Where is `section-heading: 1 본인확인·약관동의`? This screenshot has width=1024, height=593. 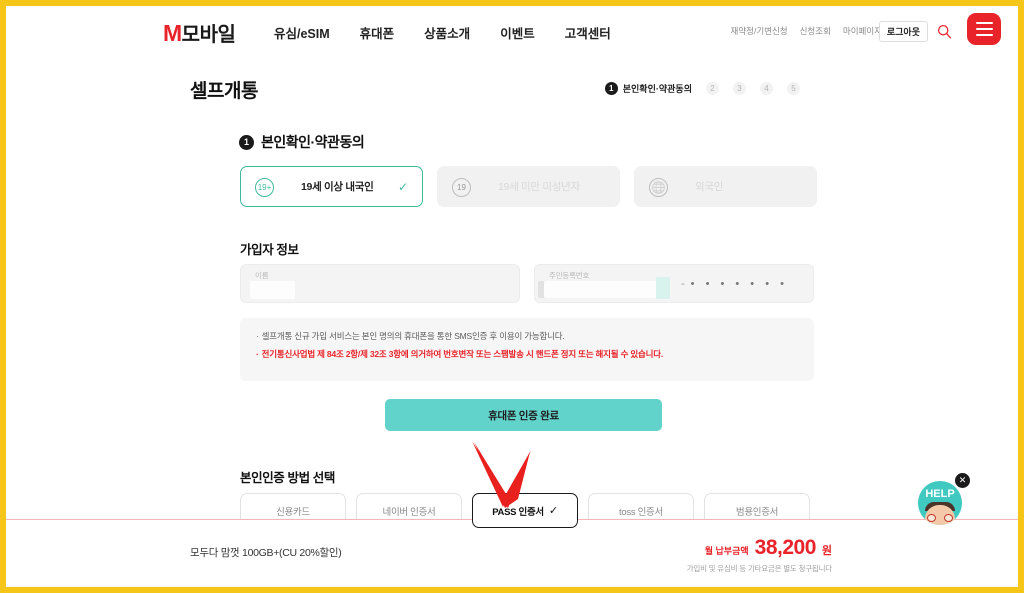
section-heading: 1 본인확인·약관동의 is located at coordinates (302, 142).